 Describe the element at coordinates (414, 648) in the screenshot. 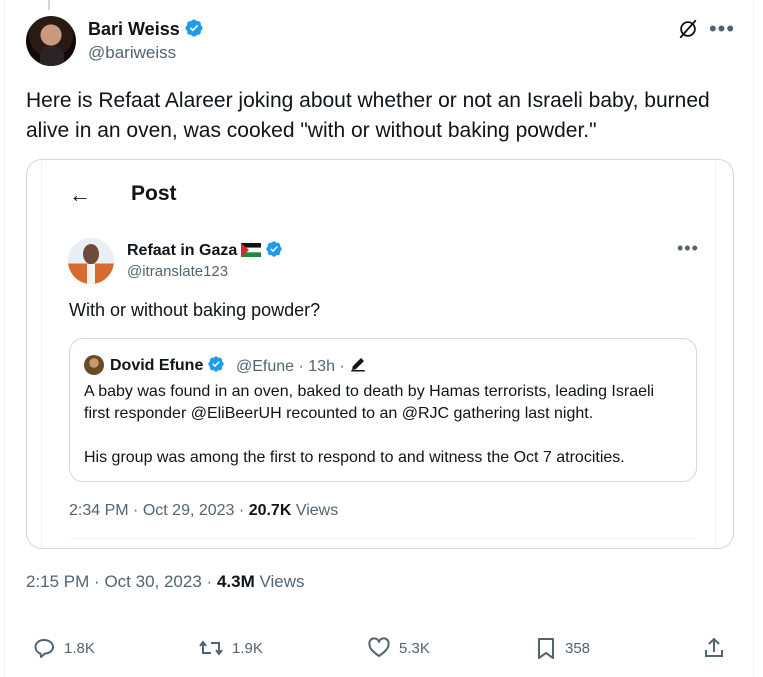

I see `like-count: 5.3K` at that location.